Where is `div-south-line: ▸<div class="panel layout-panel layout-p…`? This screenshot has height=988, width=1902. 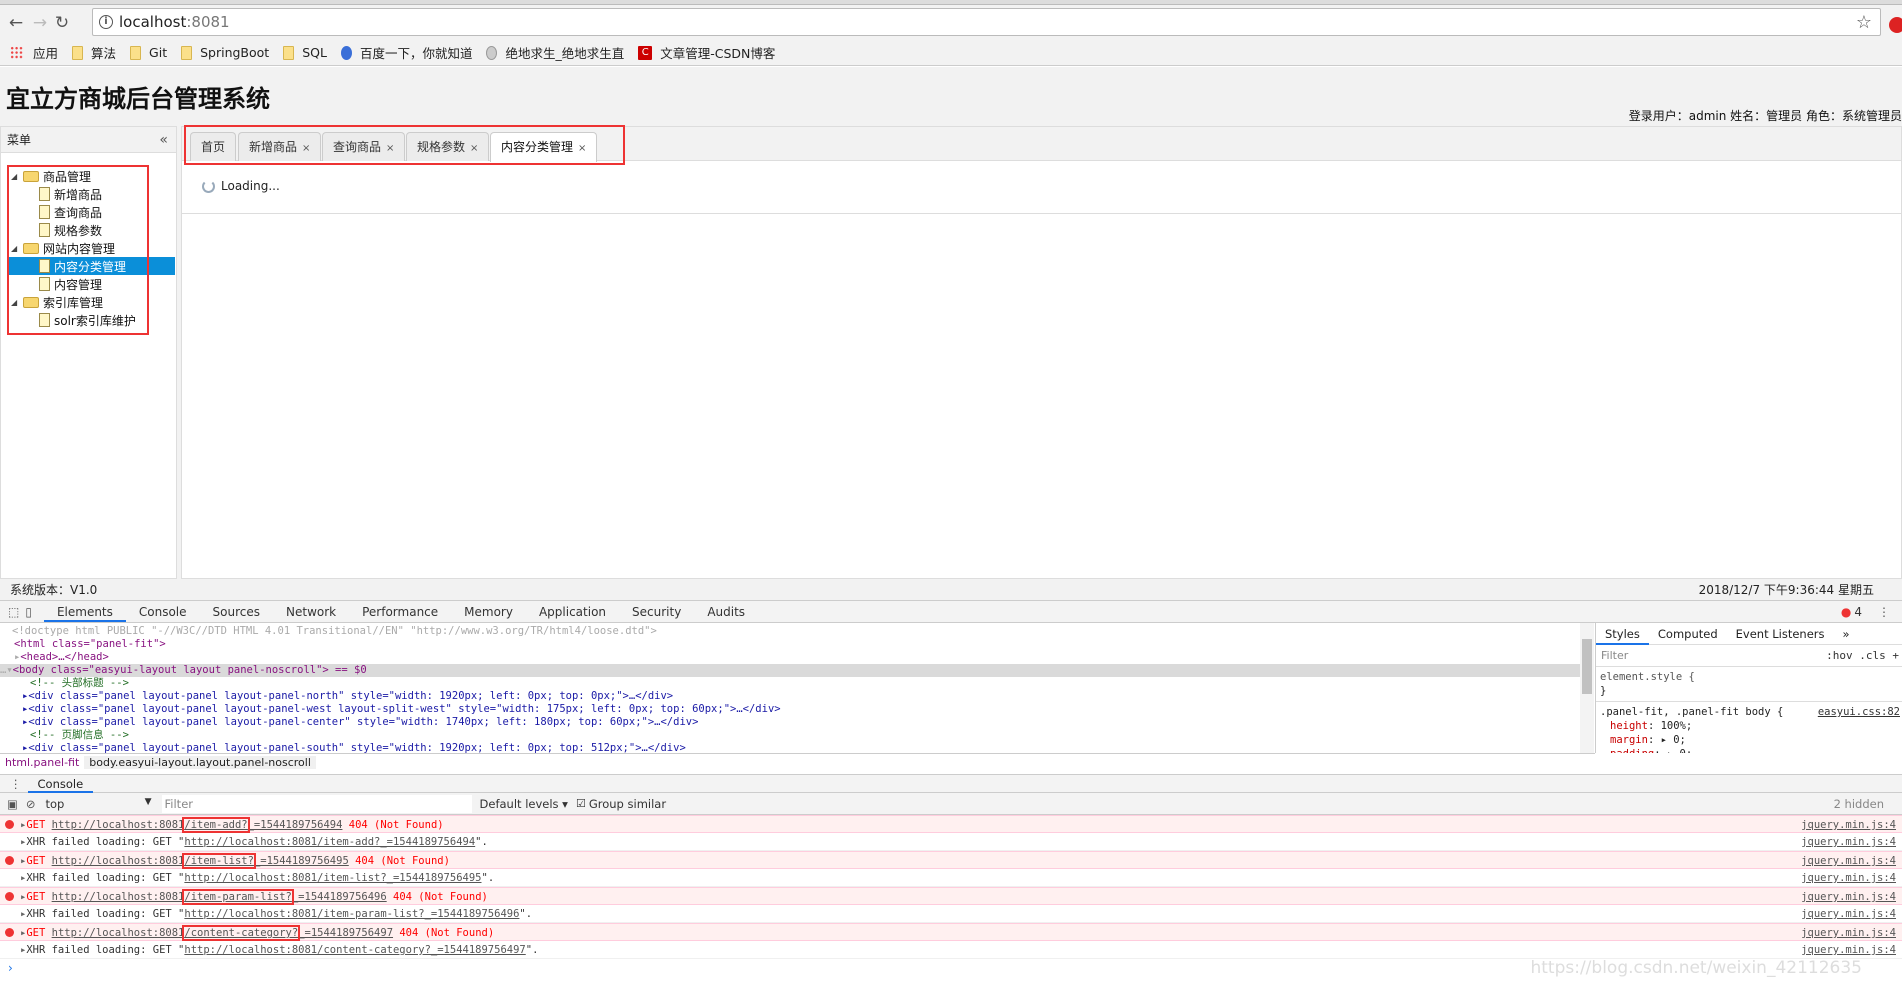
div-south-line: ▸<div class="panel layout-panel layout-p… is located at coordinates (808, 747).